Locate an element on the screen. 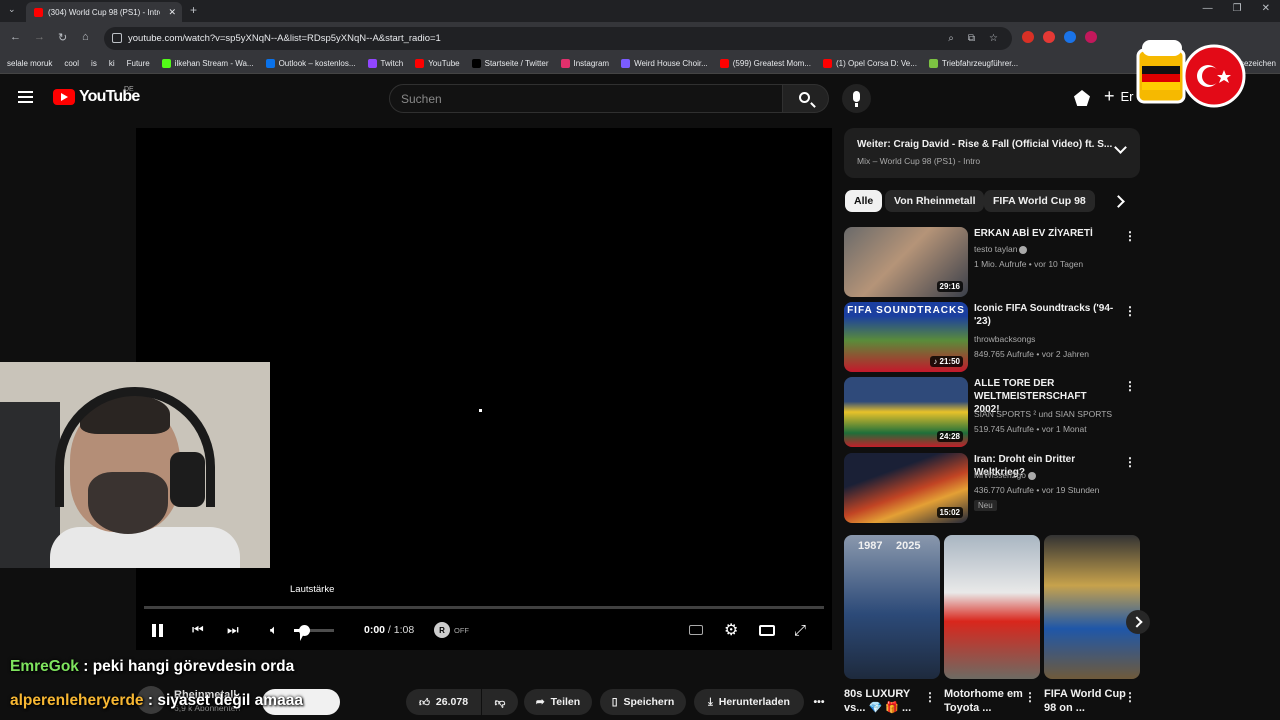 The image size is (1280, 720). chat-username: EmreGok is located at coordinates (44, 666).